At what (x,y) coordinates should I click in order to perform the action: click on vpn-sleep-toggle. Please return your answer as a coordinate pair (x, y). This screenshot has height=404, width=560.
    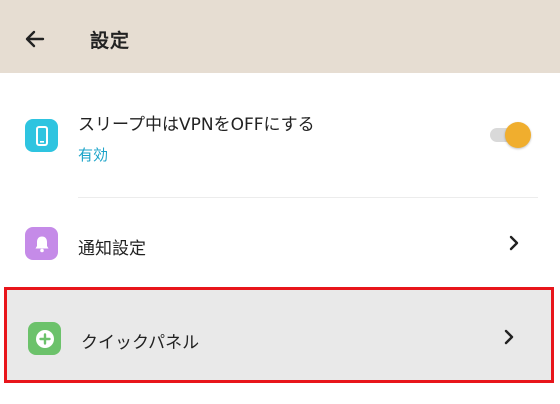
    Looking at the image, I should click on (510, 135).